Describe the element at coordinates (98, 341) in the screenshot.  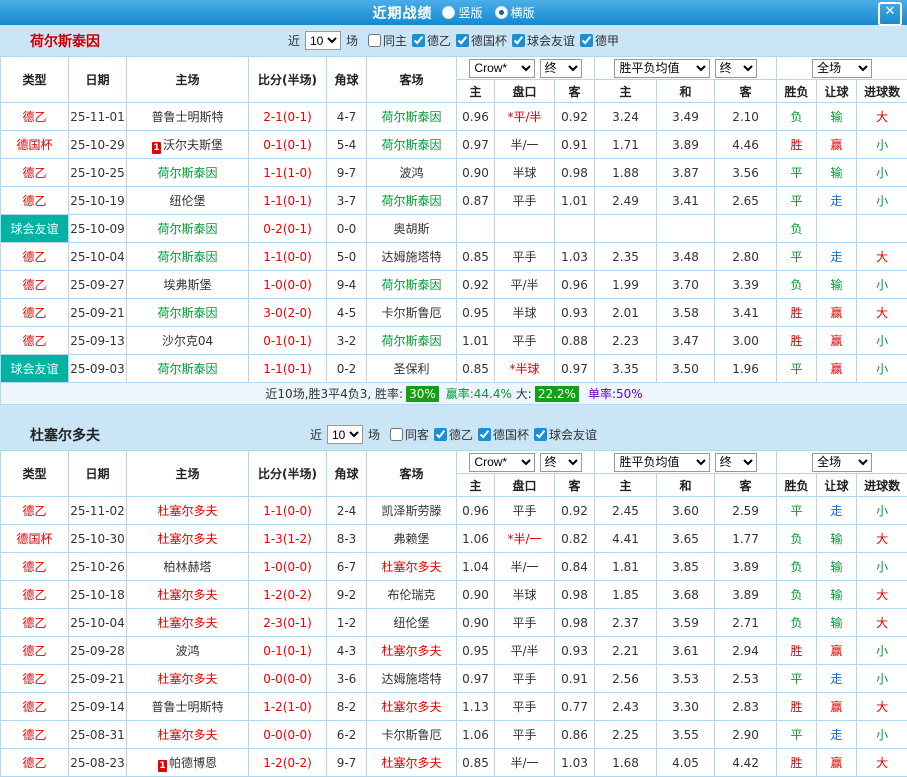
I see `date-cell: 25-09-13` at that location.